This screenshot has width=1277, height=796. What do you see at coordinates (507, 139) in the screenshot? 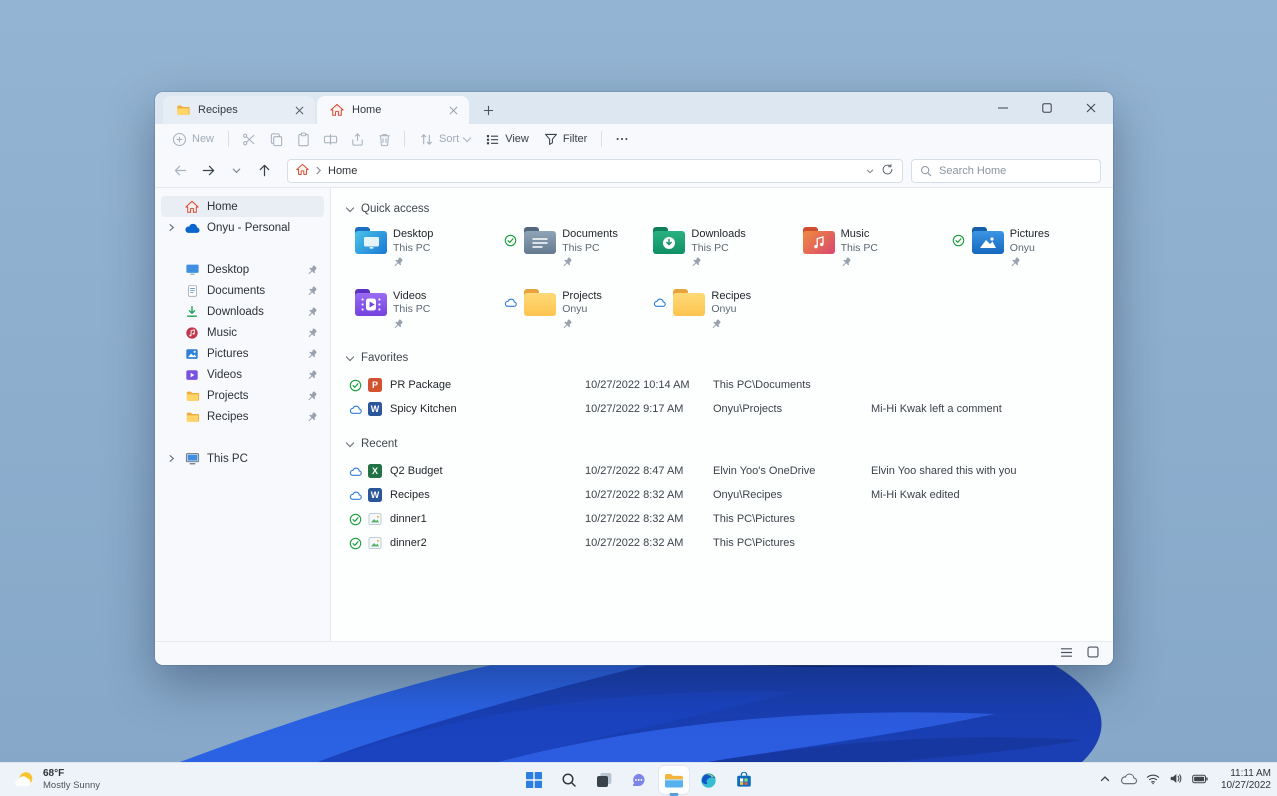
I see `view-button: View` at bounding box center [507, 139].